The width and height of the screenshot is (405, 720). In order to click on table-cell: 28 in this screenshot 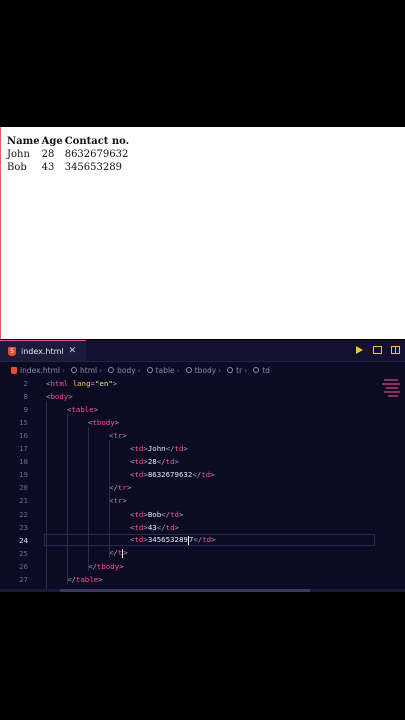, I will do `click(48, 154)`.